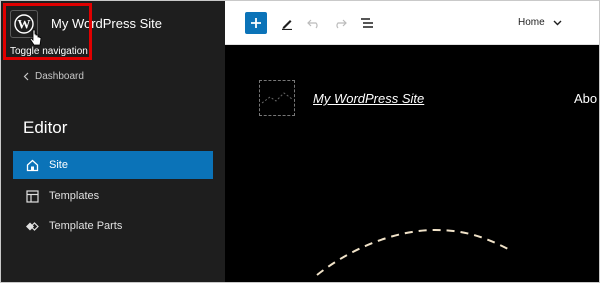 The width and height of the screenshot is (600, 283). What do you see at coordinates (32, 226) in the screenshot?
I see `symbol-icon` at bounding box center [32, 226].